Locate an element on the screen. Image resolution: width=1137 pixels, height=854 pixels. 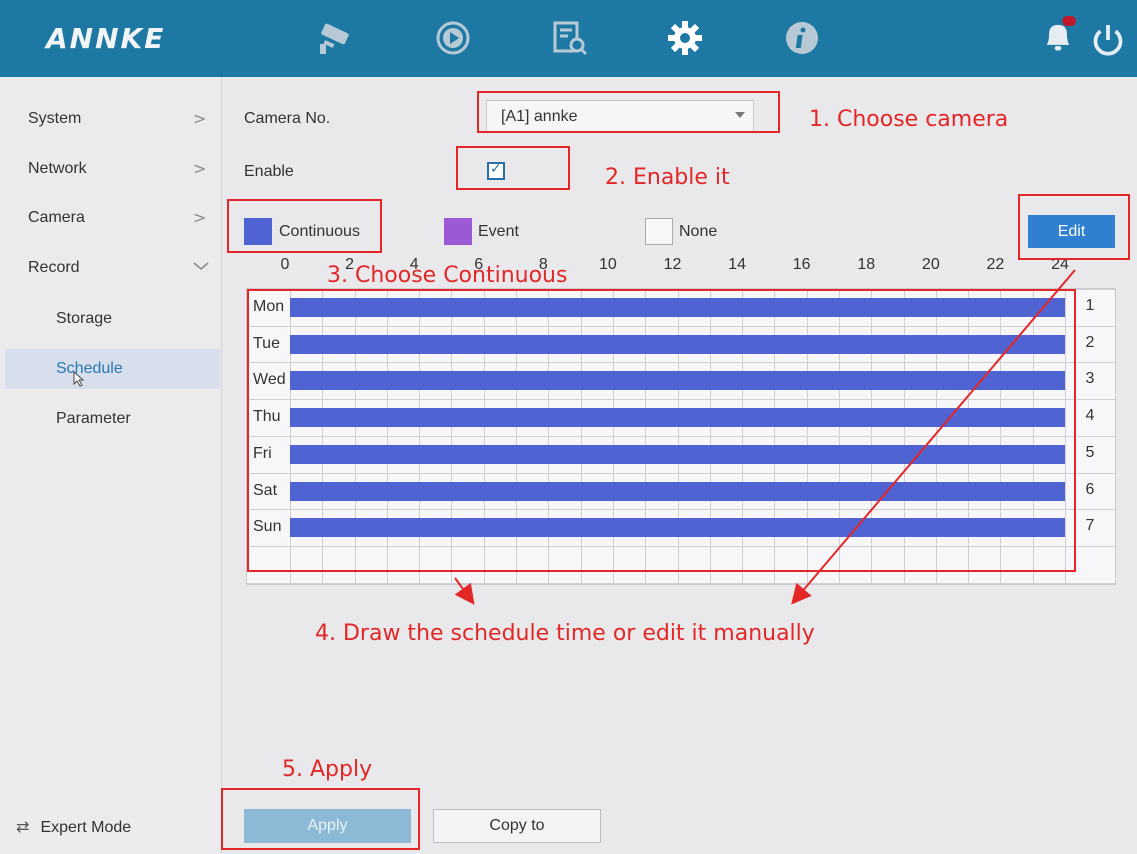
annotation-step3: 3. Choose Continuous is located at coordinates (447, 275).